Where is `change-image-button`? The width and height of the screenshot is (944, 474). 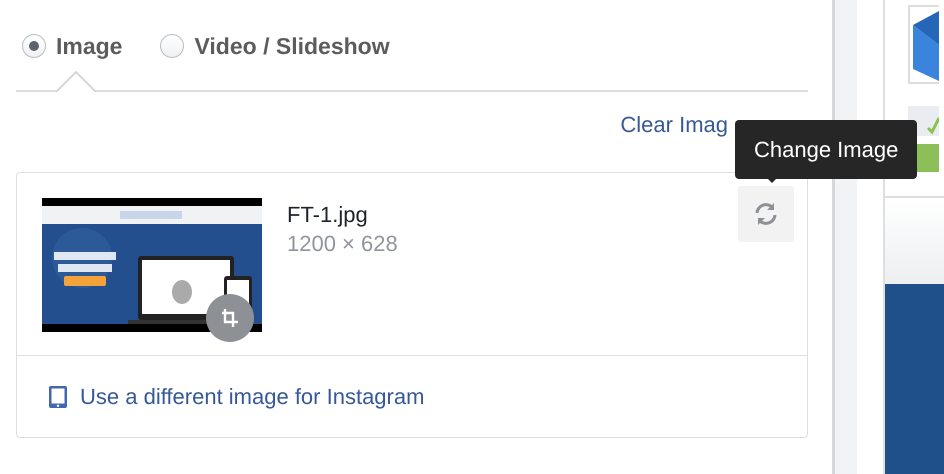
change-image-button is located at coordinates (766, 214).